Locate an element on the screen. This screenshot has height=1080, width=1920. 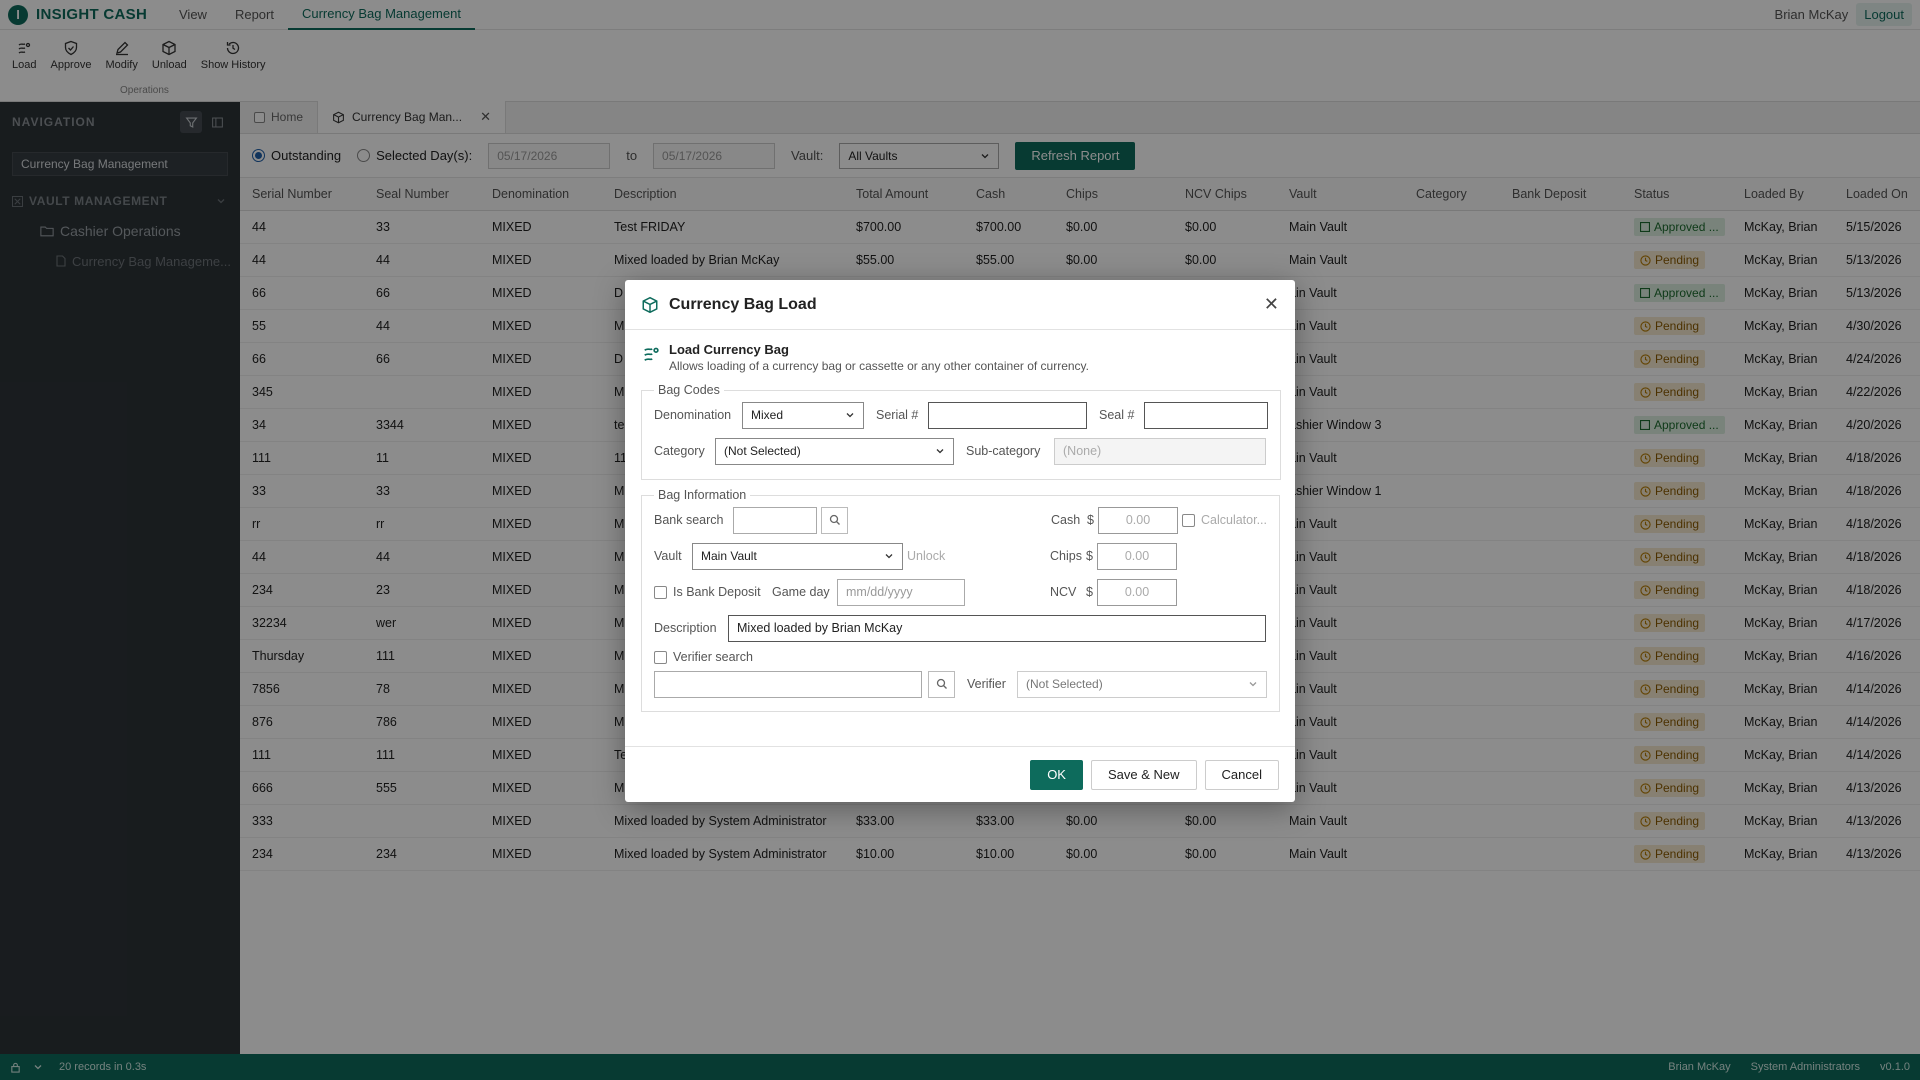
chips-currency: $ is located at coordinates (1089, 556).